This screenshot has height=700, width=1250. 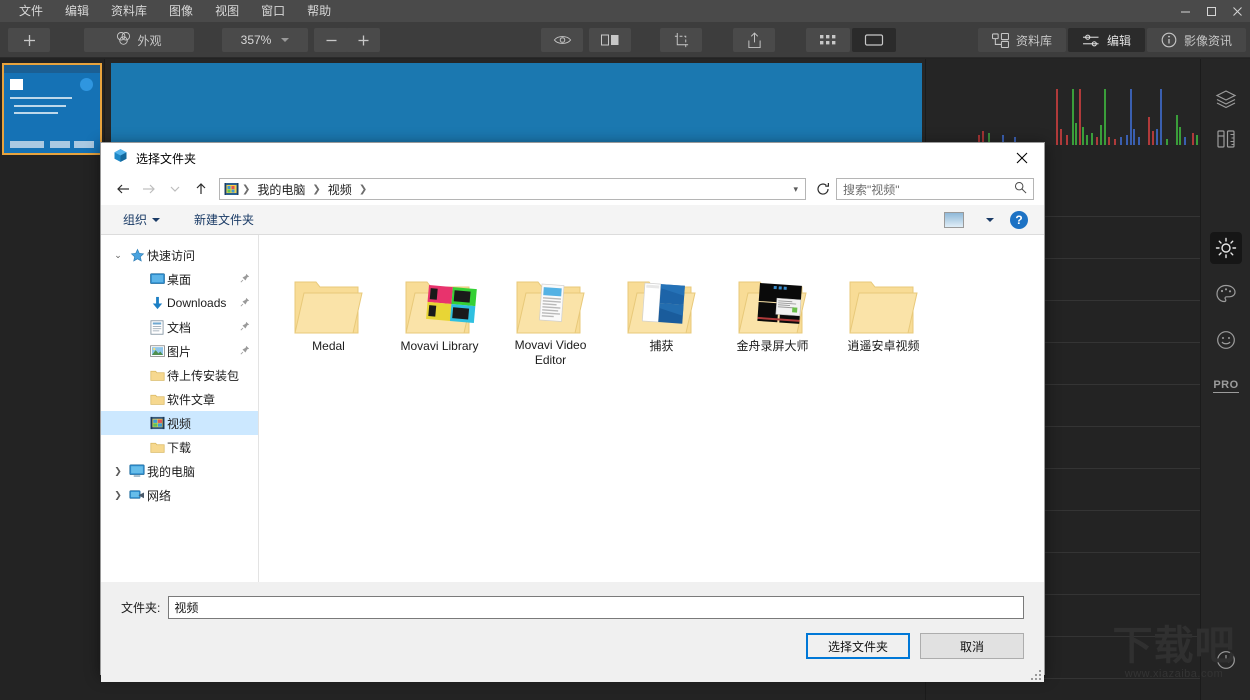 I want to click on cancel-button: 取消, so click(x=972, y=646).